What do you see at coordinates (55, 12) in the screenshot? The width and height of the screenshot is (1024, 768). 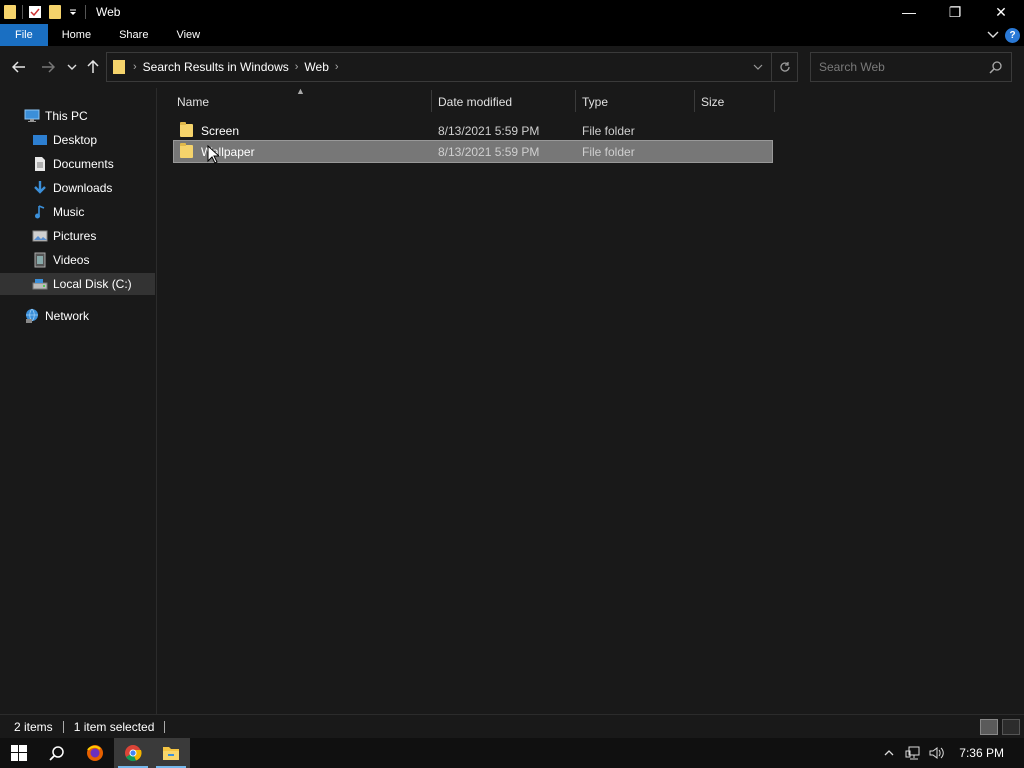 I see `new-folder-icon` at bounding box center [55, 12].